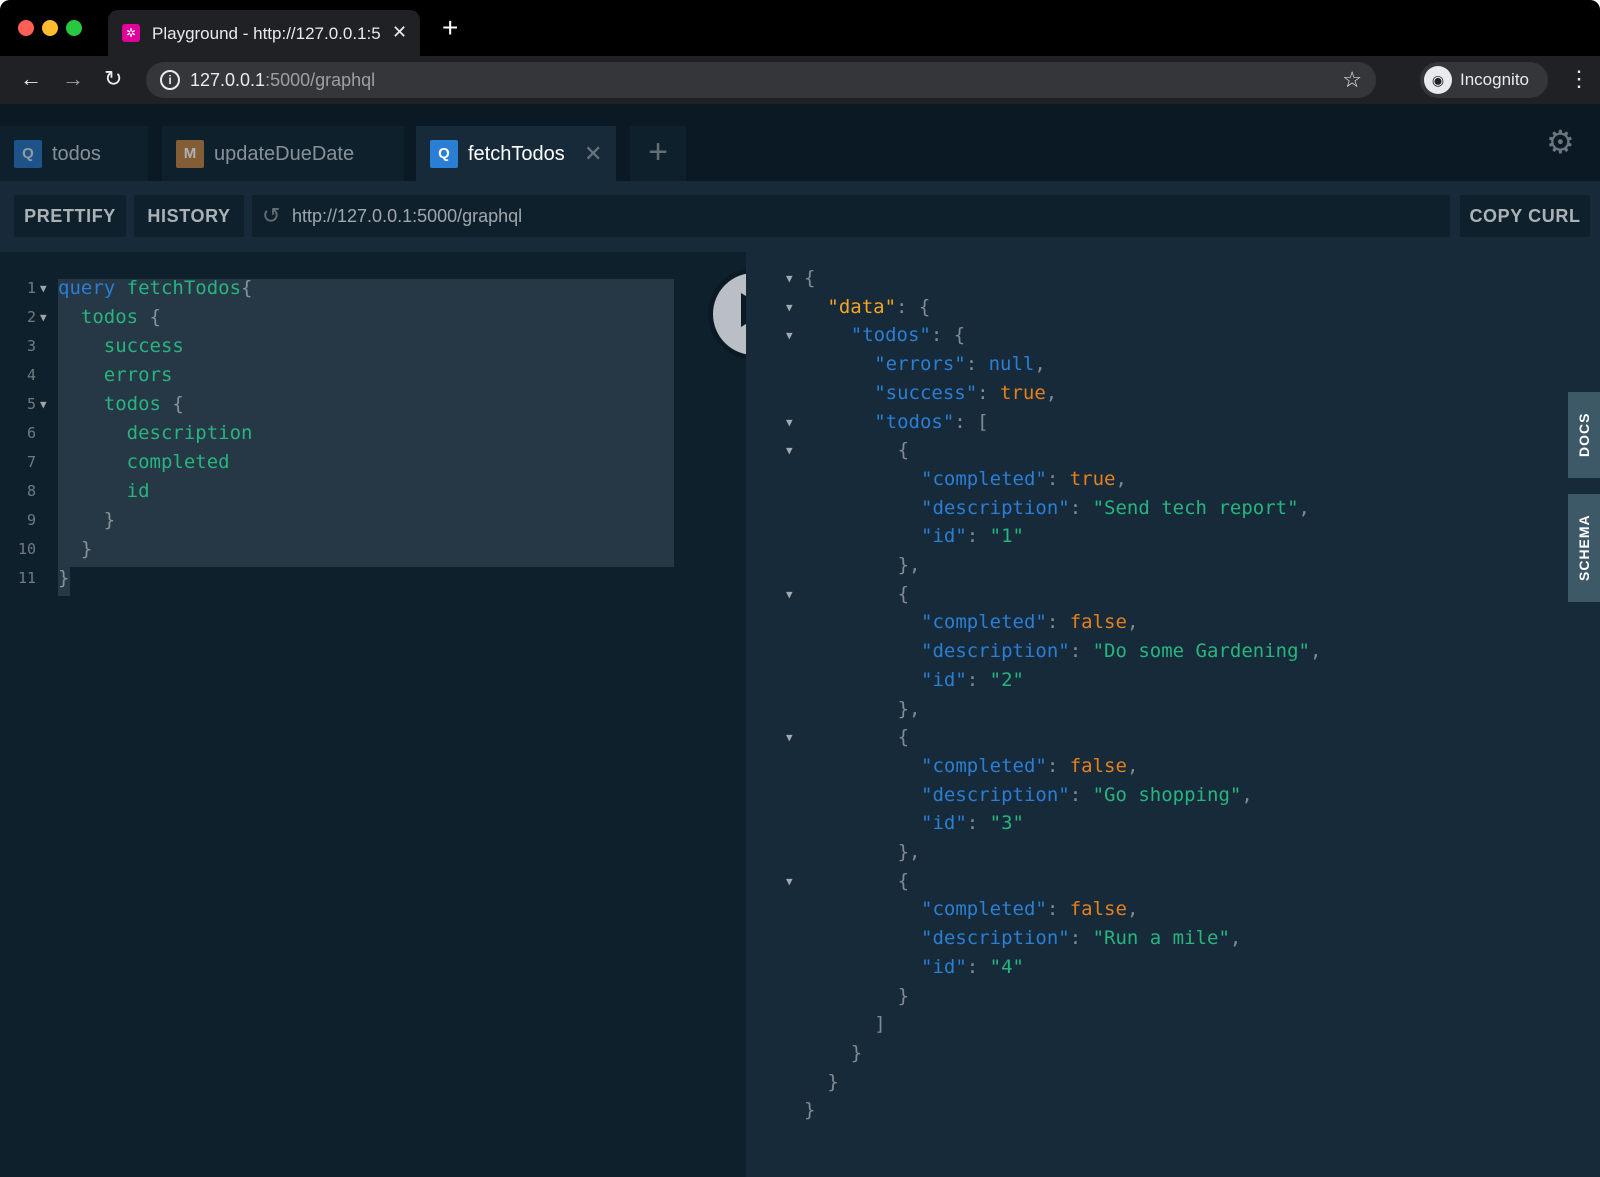  What do you see at coordinates (31, 79) in the screenshot?
I see `back-arrow-icon: ←` at bounding box center [31, 79].